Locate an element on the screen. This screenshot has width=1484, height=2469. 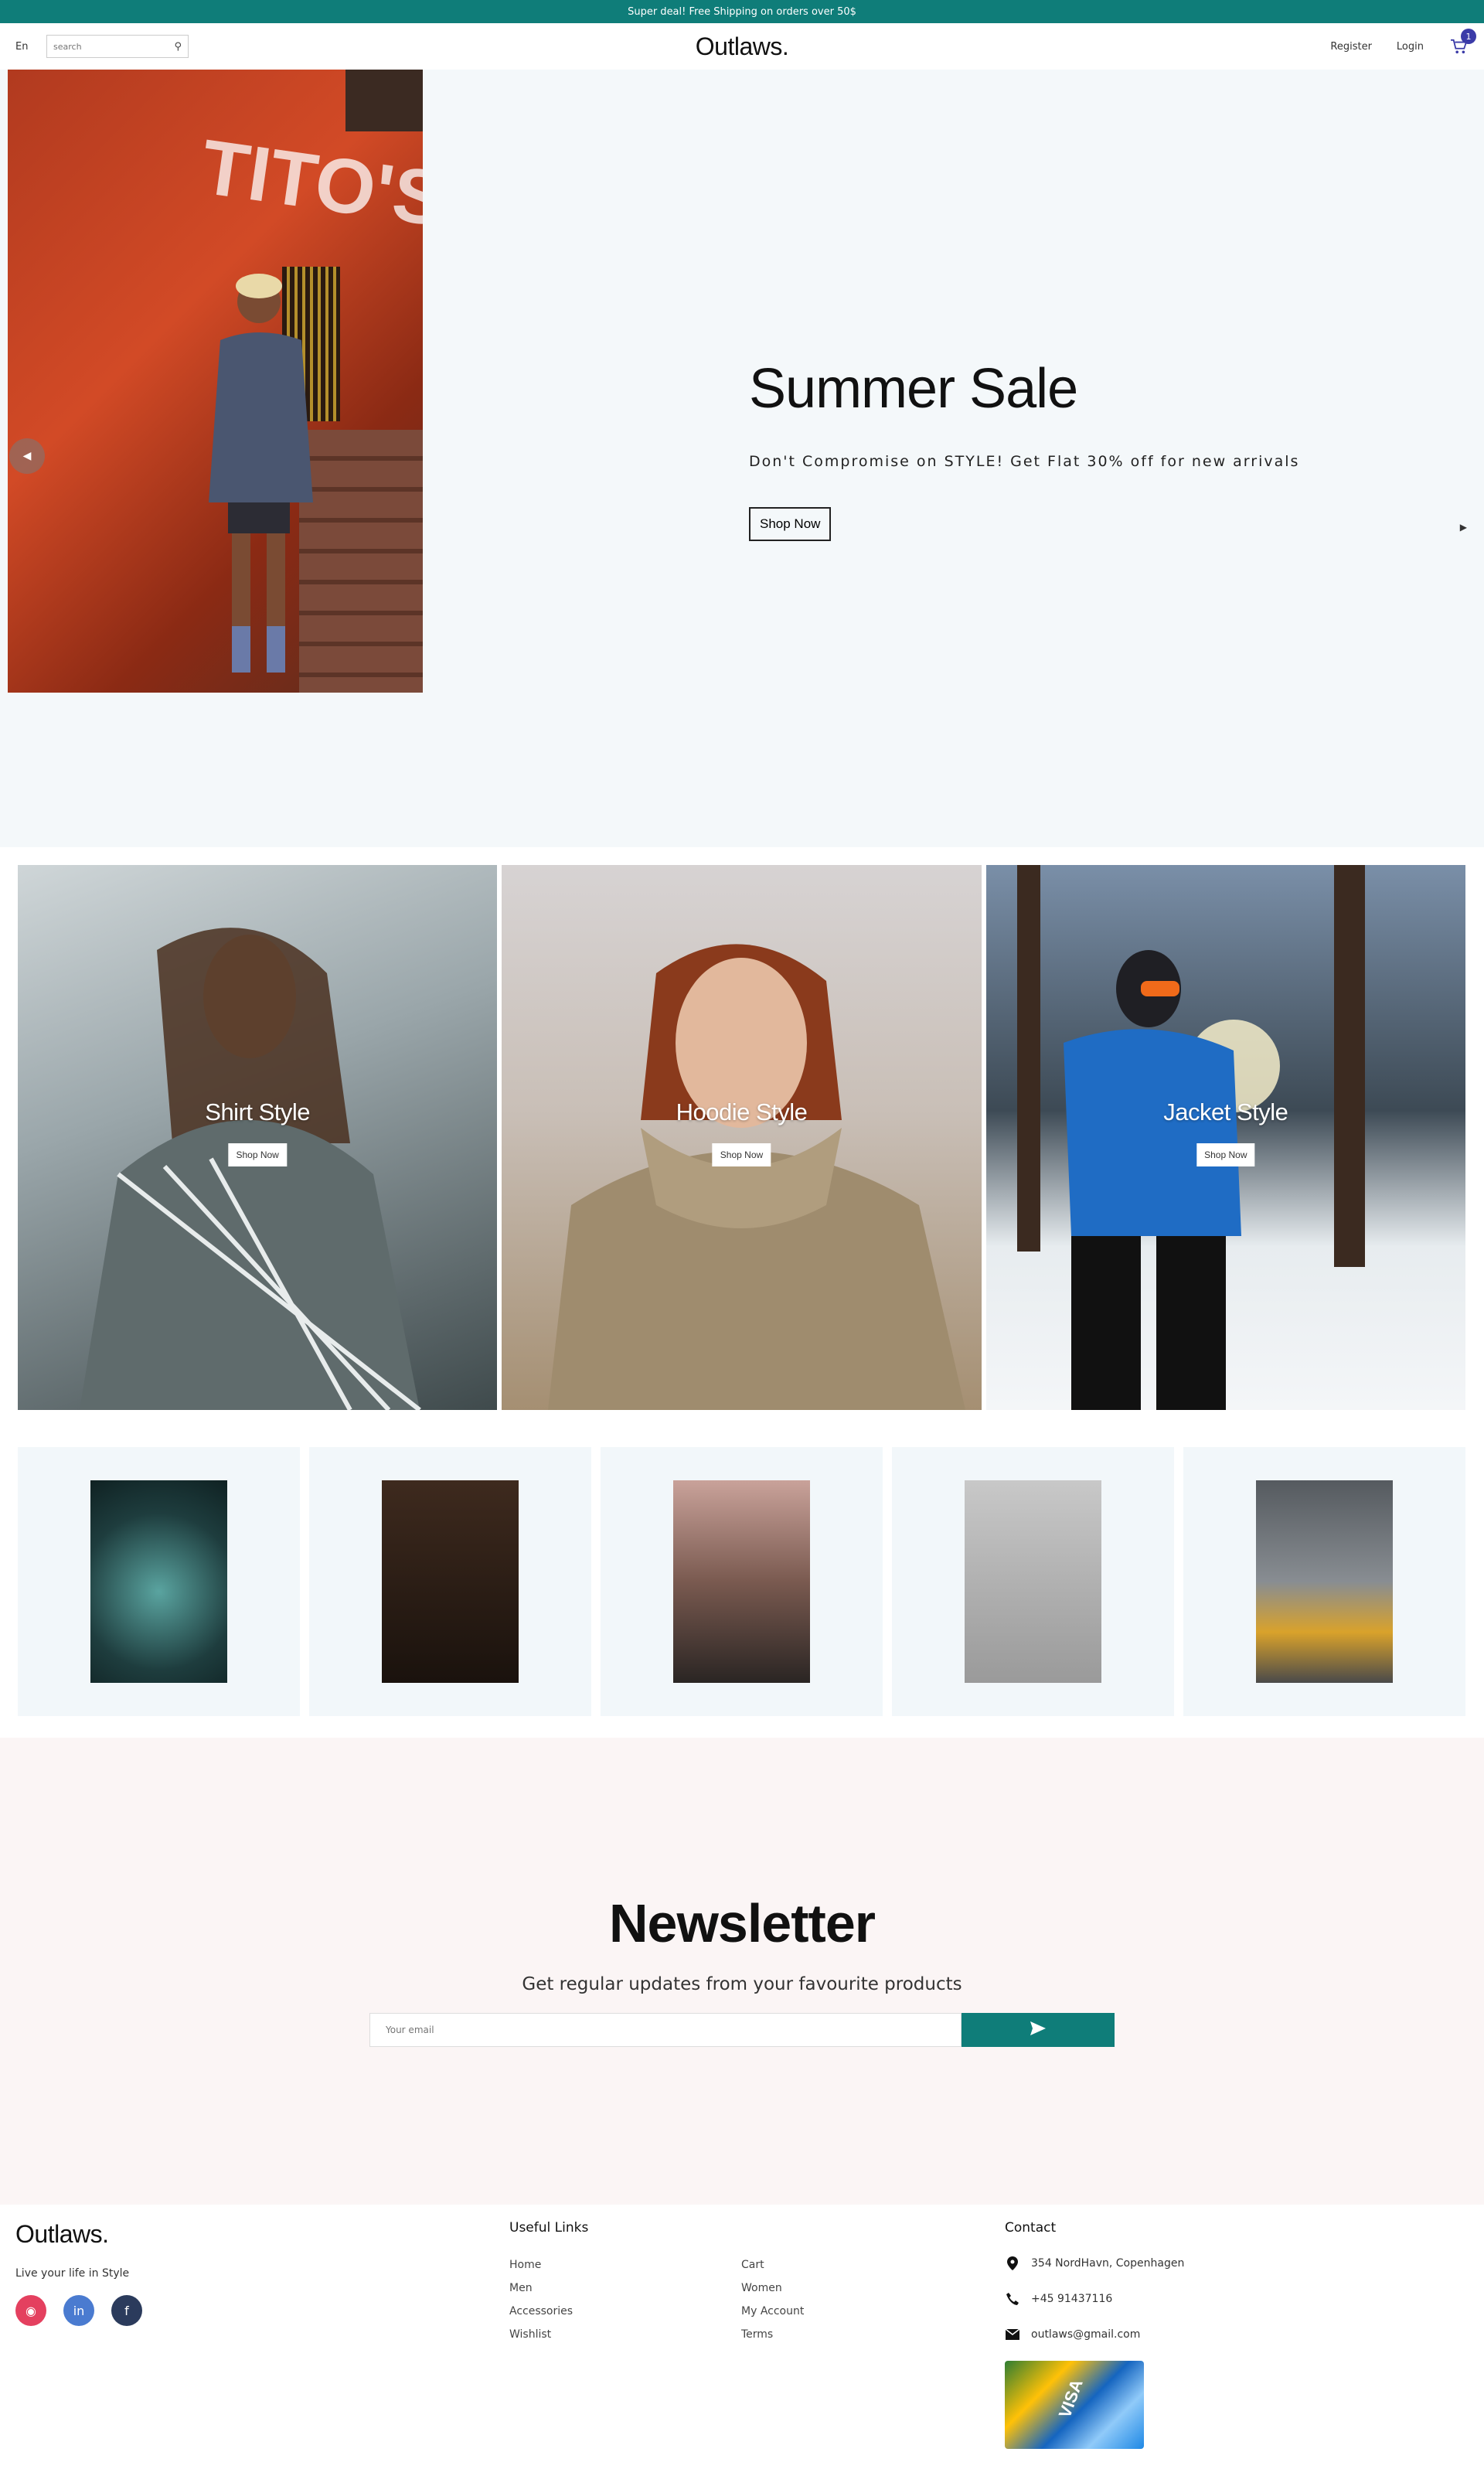
cart-count-badge: 1 is located at coordinates (1468, 36).